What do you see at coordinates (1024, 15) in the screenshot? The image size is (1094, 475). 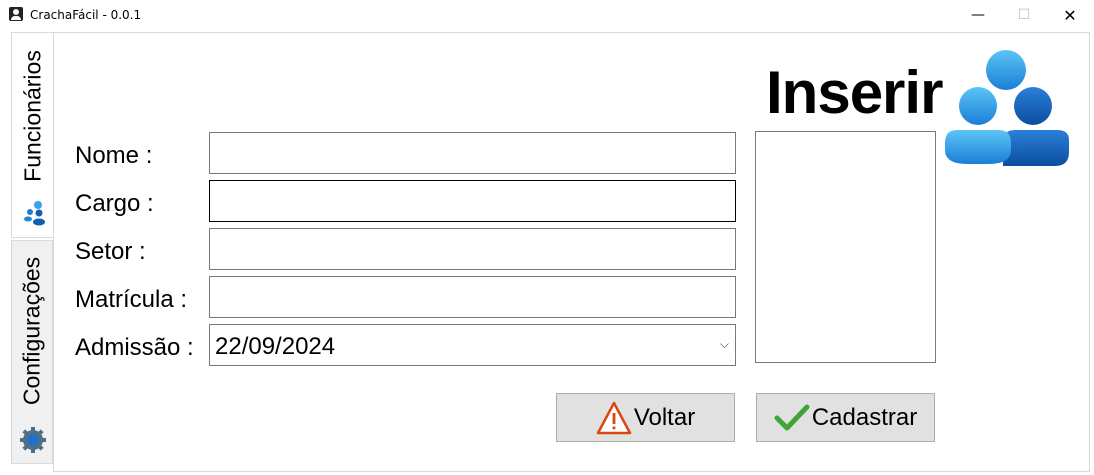 I see `maximize-button: ☐` at bounding box center [1024, 15].